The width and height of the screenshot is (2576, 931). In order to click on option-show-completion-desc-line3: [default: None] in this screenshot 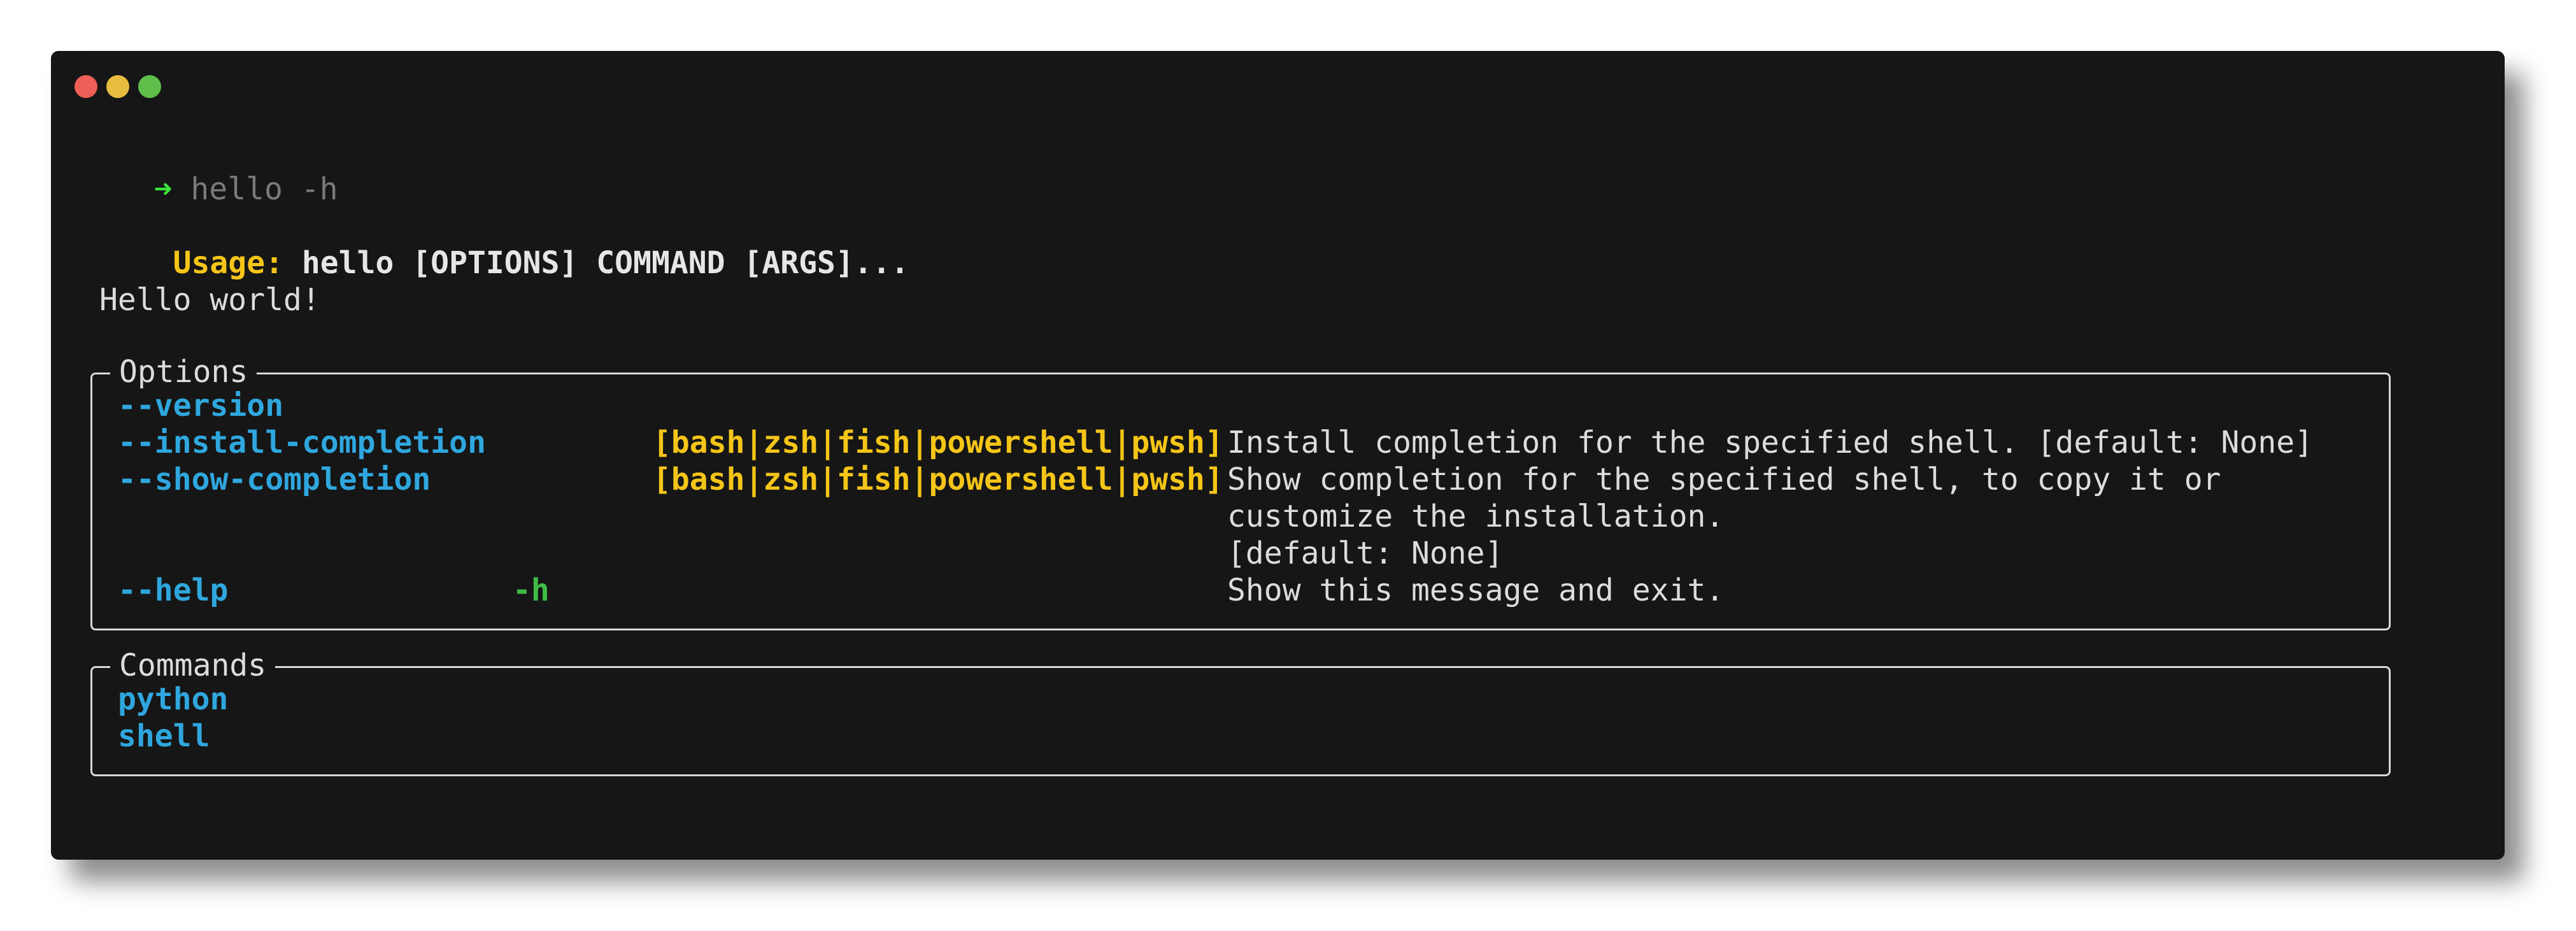, I will do `click(1365, 553)`.